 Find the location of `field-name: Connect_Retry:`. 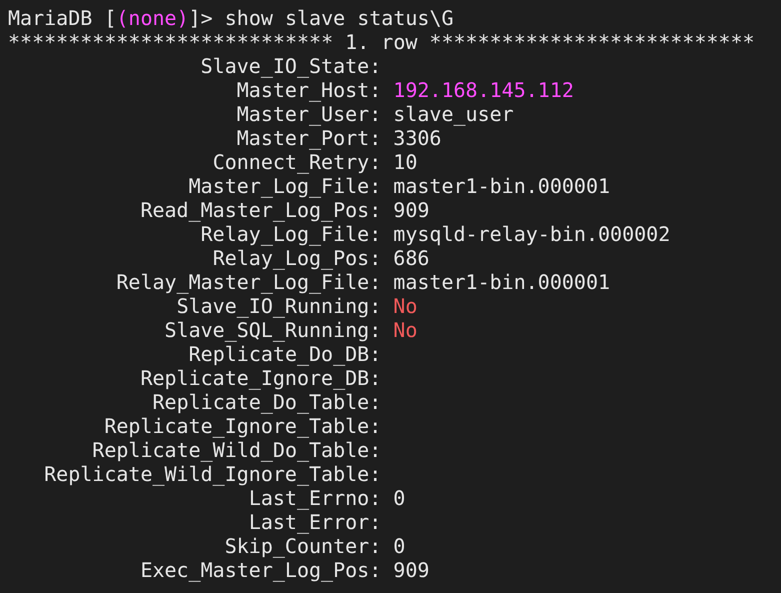

field-name: Connect_Retry: is located at coordinates (297, 162).